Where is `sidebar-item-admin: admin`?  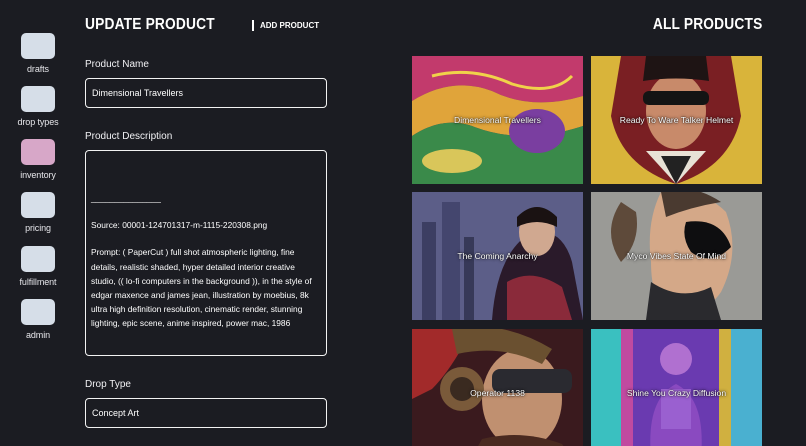
sidebar-item-admin: admin is located at coordinates (38, 319).